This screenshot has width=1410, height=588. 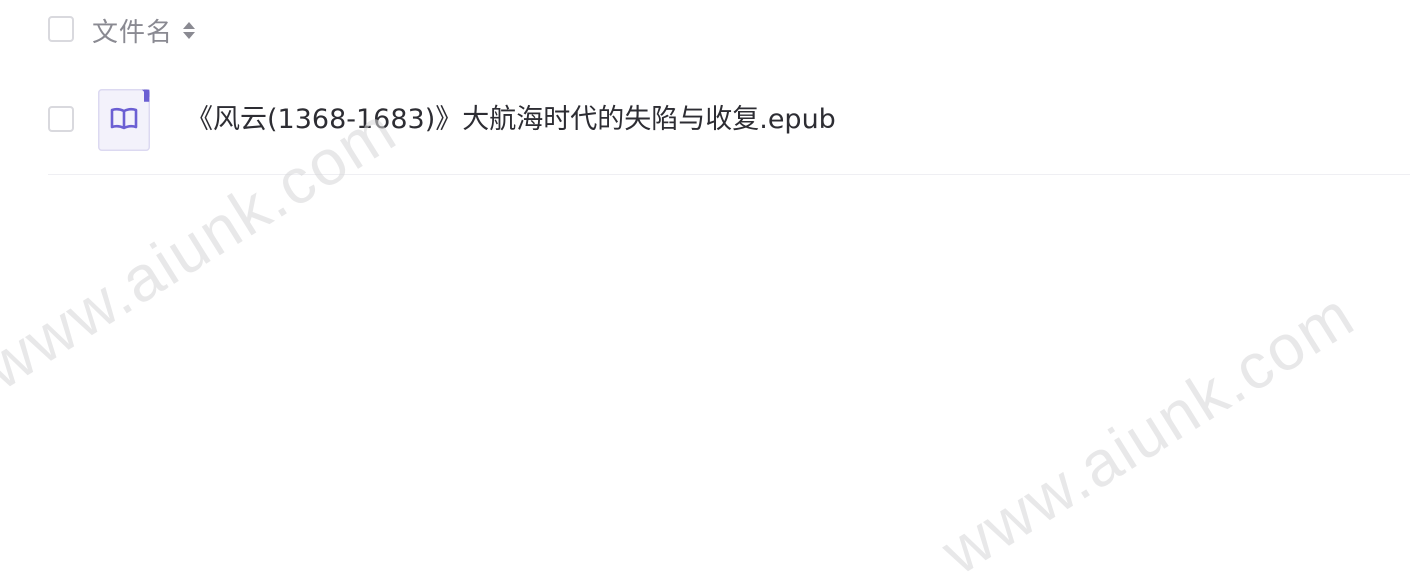 I want to click on row-checkbox, so click(x=61, y=119).